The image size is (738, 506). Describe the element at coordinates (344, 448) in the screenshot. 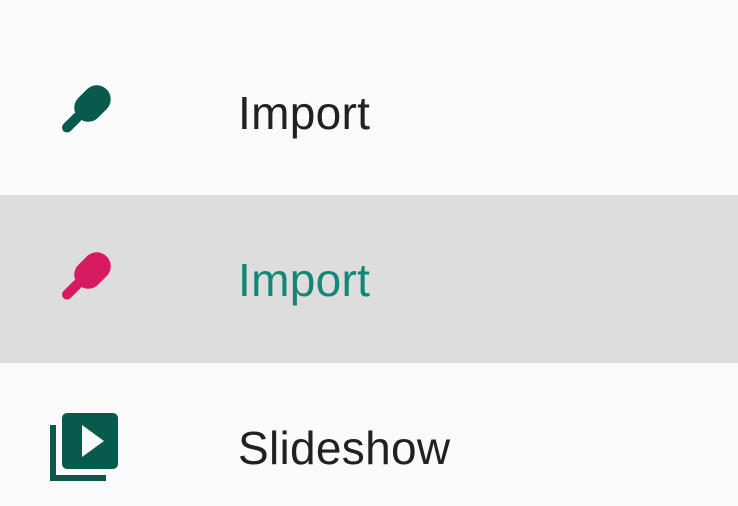

I see `menu-item-label: Slideshow` at that location.